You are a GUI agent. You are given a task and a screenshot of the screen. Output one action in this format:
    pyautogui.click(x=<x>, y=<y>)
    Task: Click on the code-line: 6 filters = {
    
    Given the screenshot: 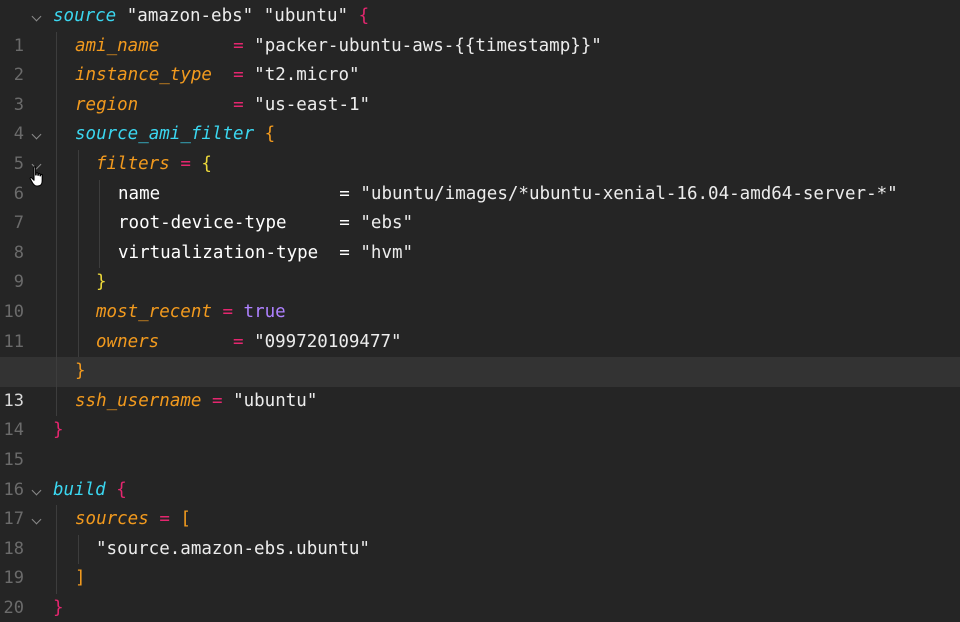 What is the action you would take?
    pyautogui.click(x=480, y=177)
    